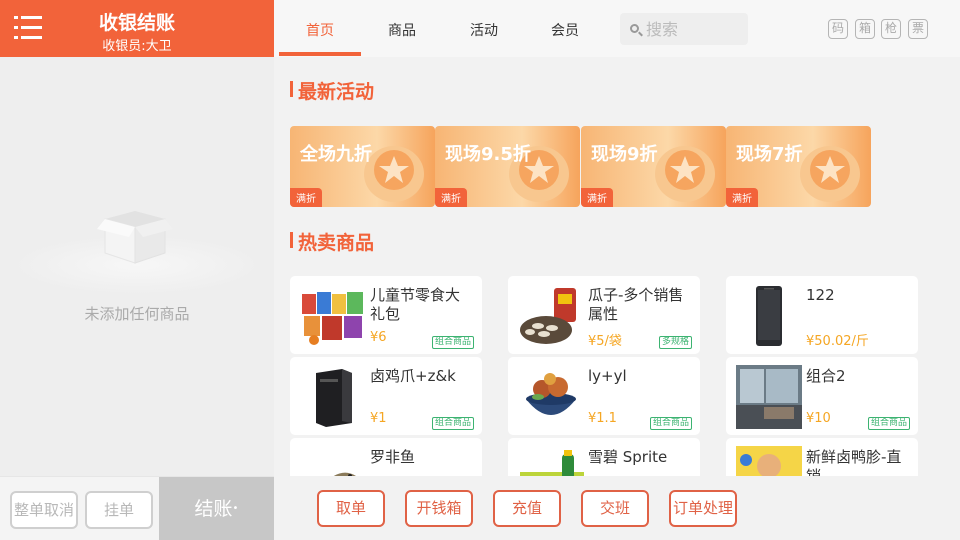  What do you see at coordinates (551, 394) in the screenshot?
I see `food-bowl-icon` at bounding box center [551, 394].